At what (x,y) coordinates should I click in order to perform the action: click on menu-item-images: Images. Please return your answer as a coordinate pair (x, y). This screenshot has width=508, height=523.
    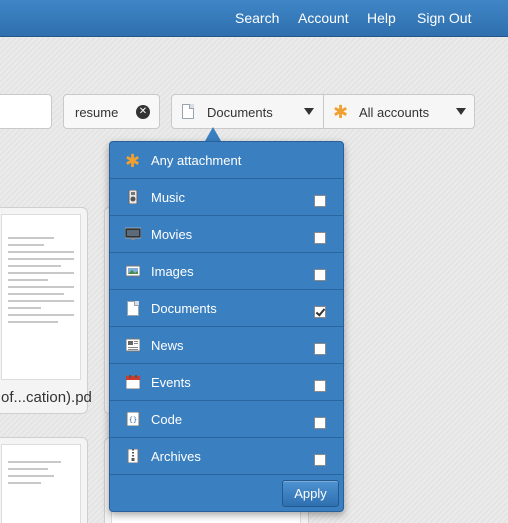
    Looking at the image, I should click on (226, 271).